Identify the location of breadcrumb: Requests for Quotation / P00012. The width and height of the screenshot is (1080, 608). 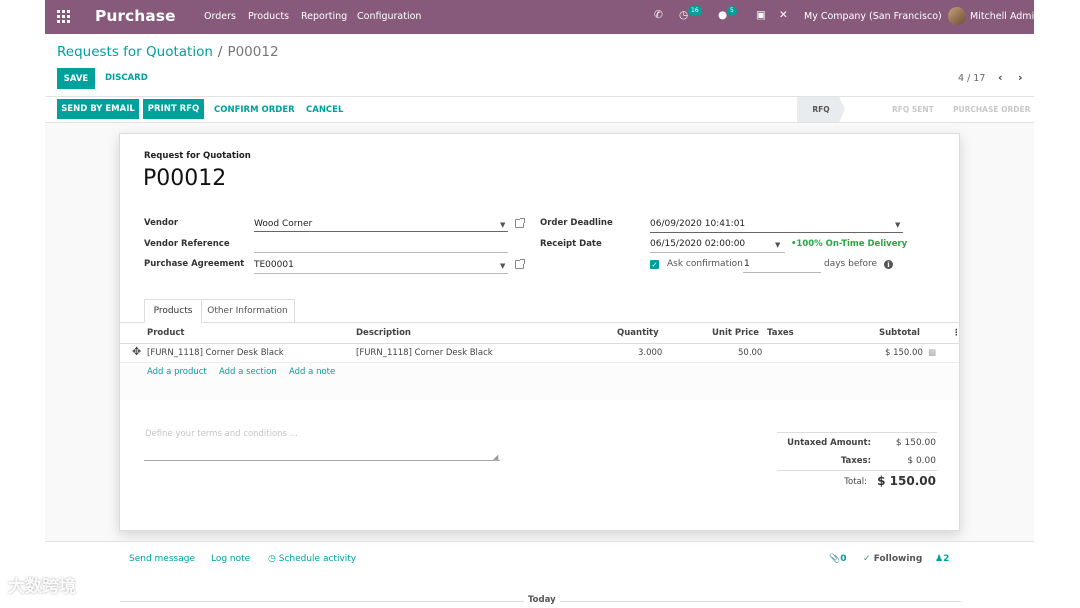
(168, 52).